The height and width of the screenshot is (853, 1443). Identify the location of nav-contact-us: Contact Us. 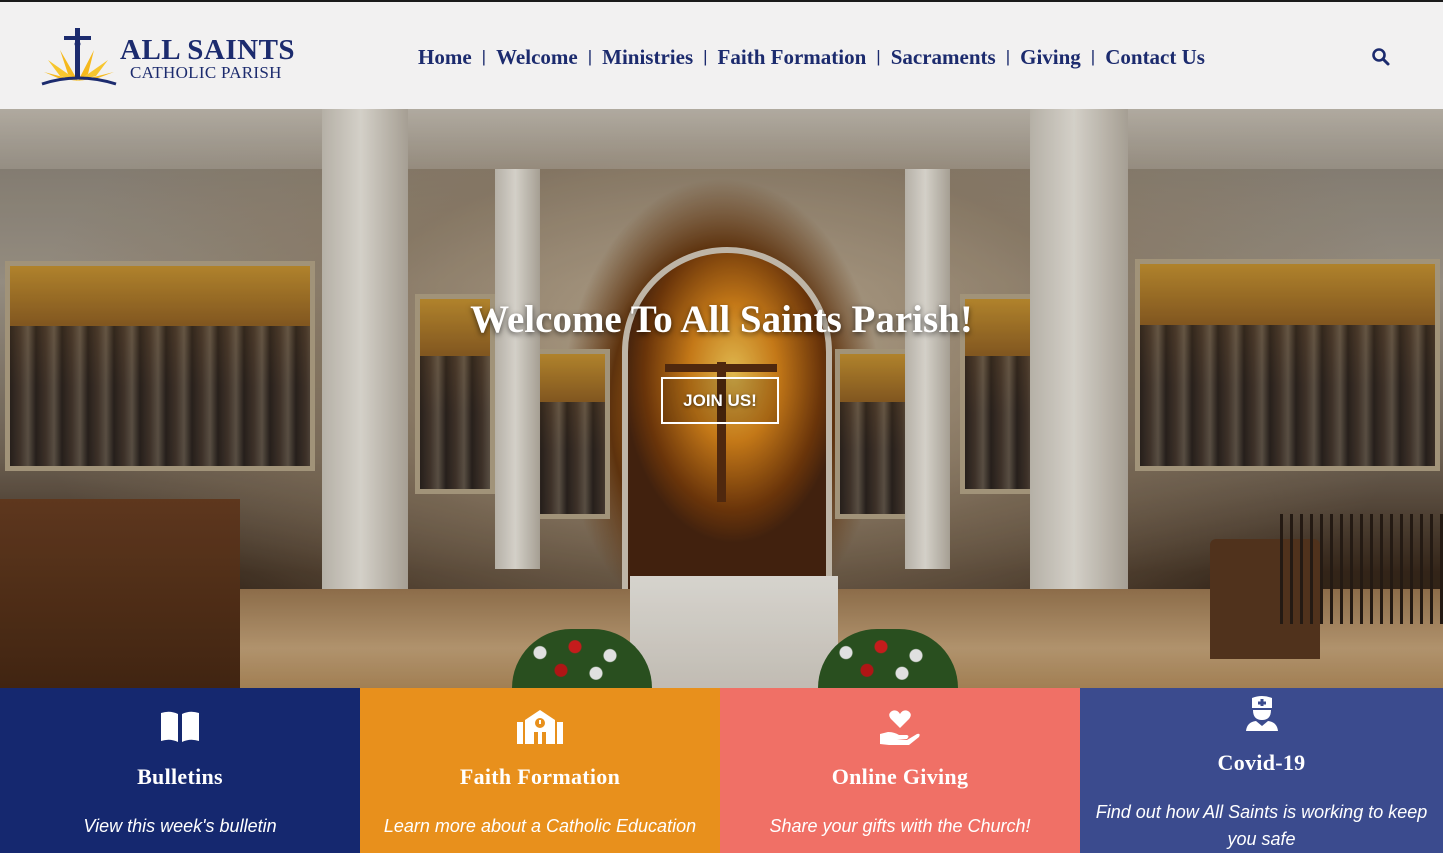
(1155, 57).